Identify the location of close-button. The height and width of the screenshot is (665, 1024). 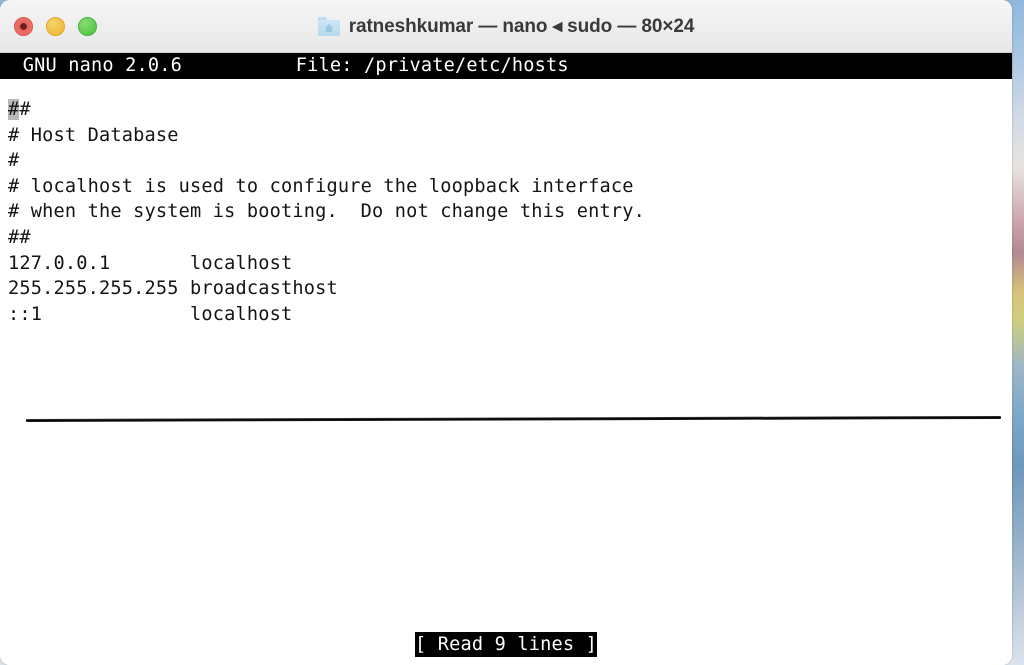
(23, 26).